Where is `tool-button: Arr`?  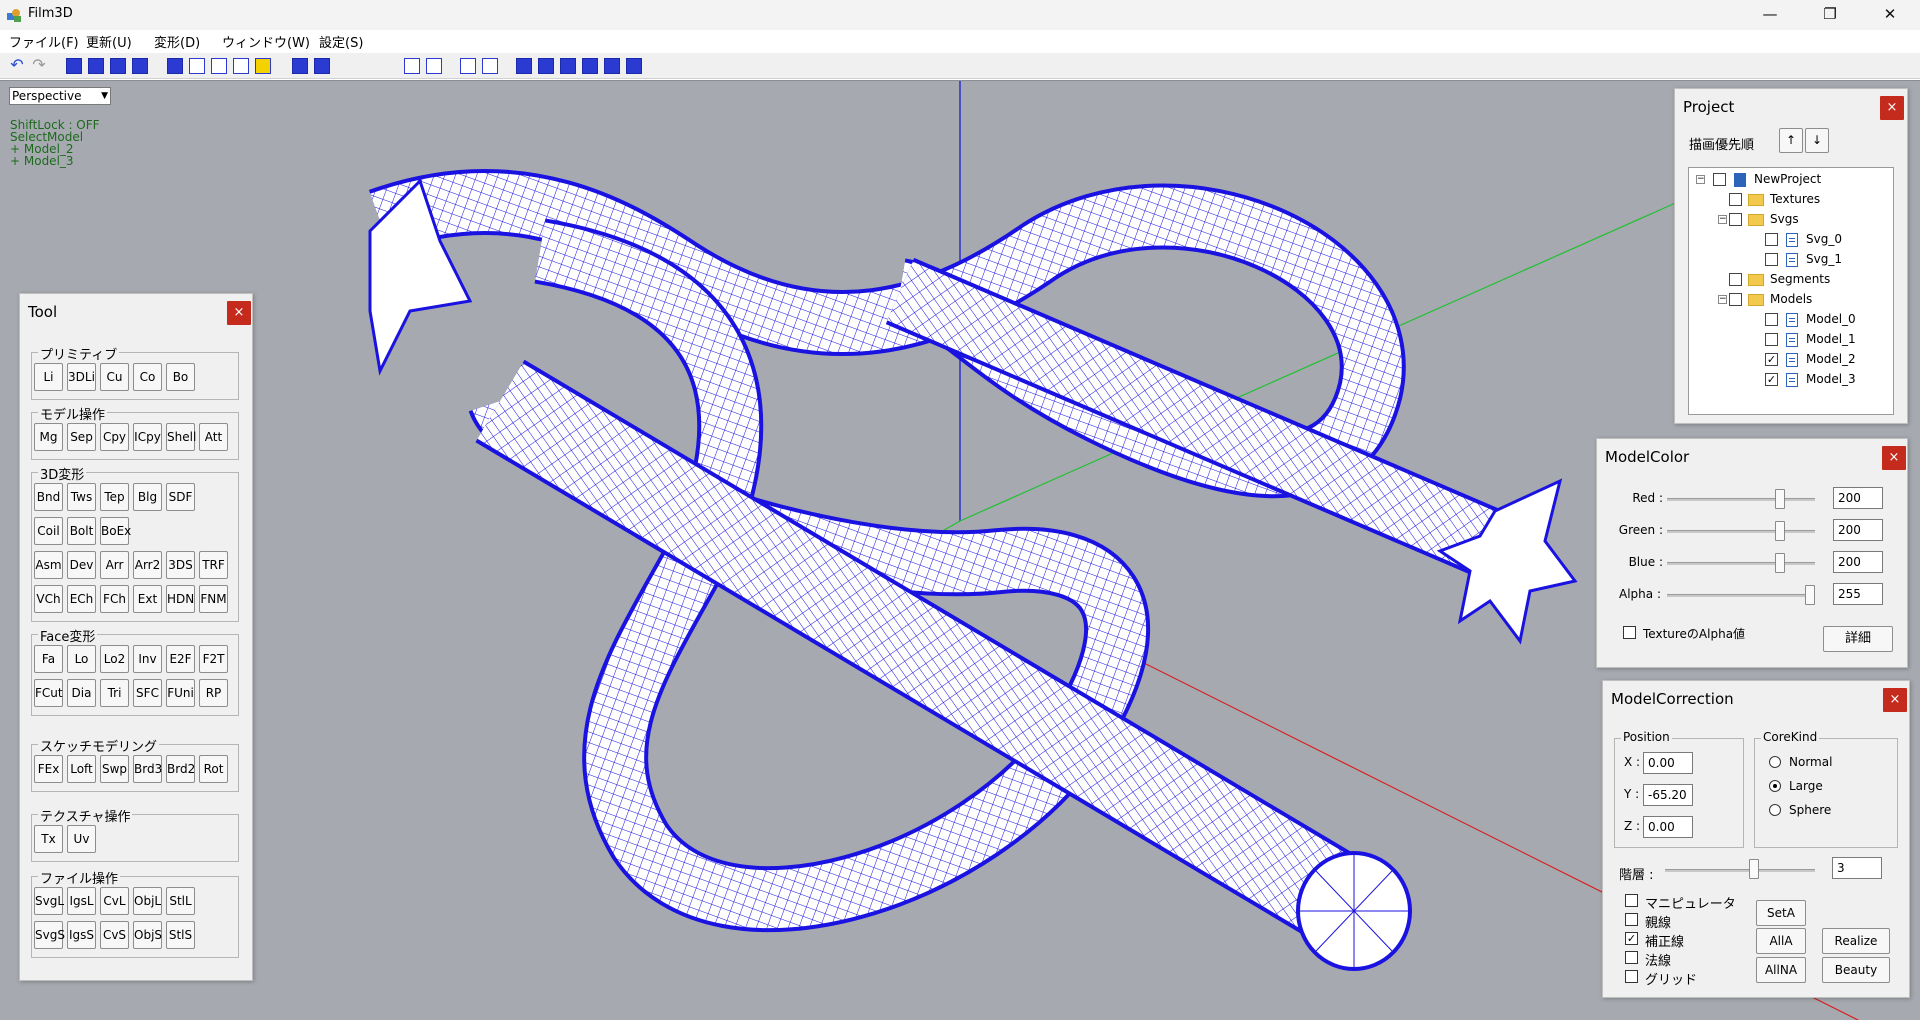
tool-button: Arr is located at coordinates (114, 565).